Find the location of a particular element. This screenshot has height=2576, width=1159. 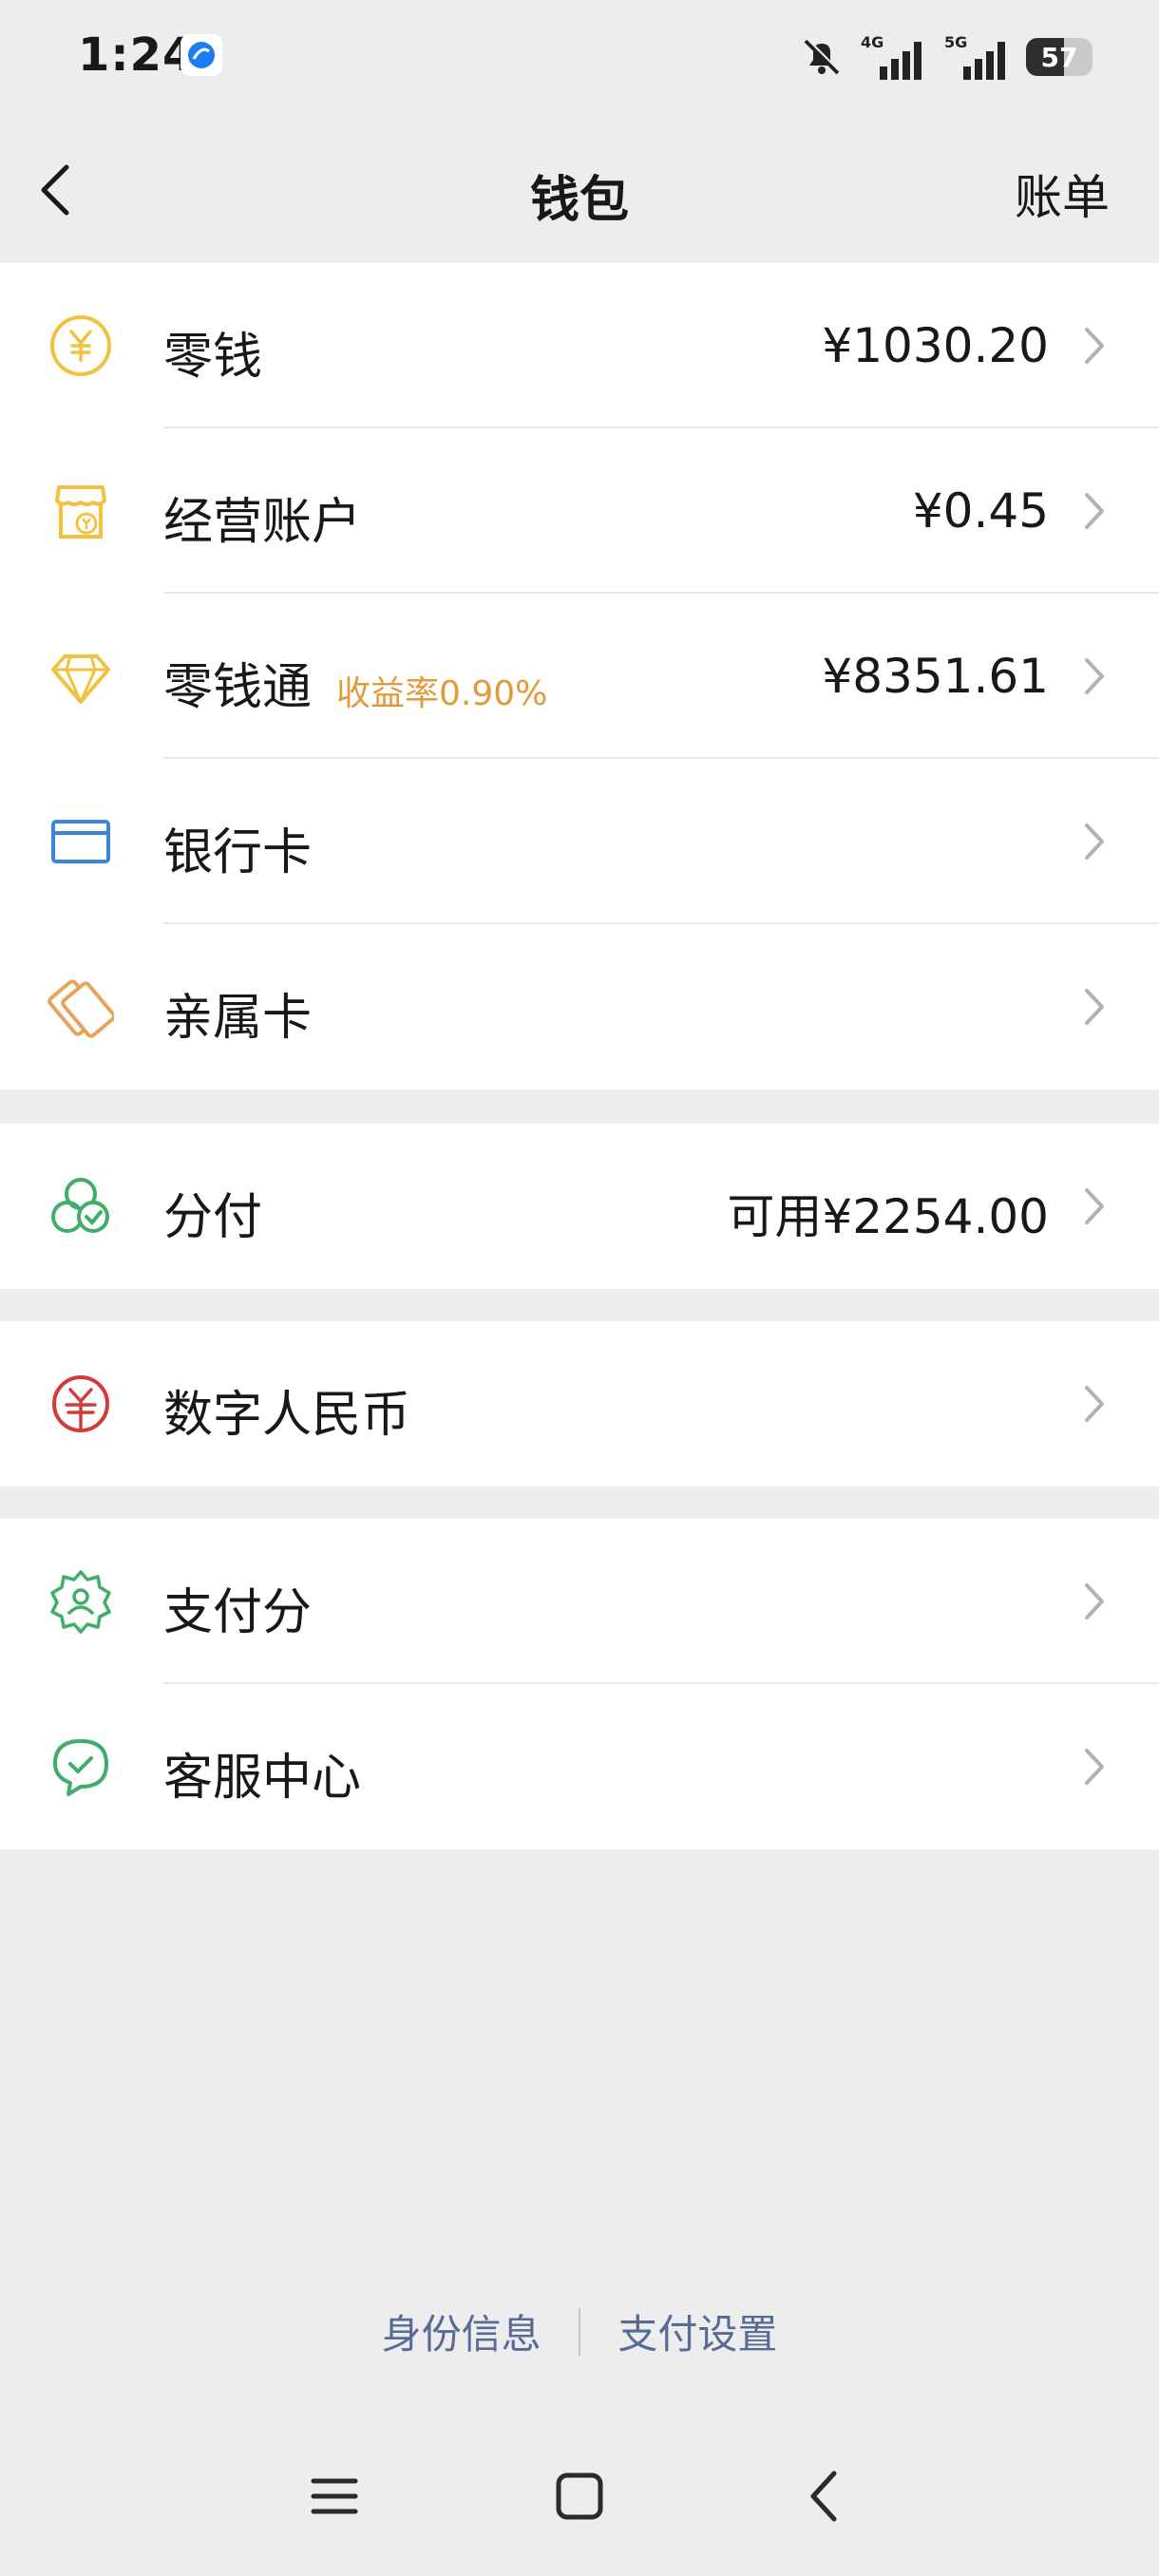

footer-divider is located at coordinates (579, 2331).